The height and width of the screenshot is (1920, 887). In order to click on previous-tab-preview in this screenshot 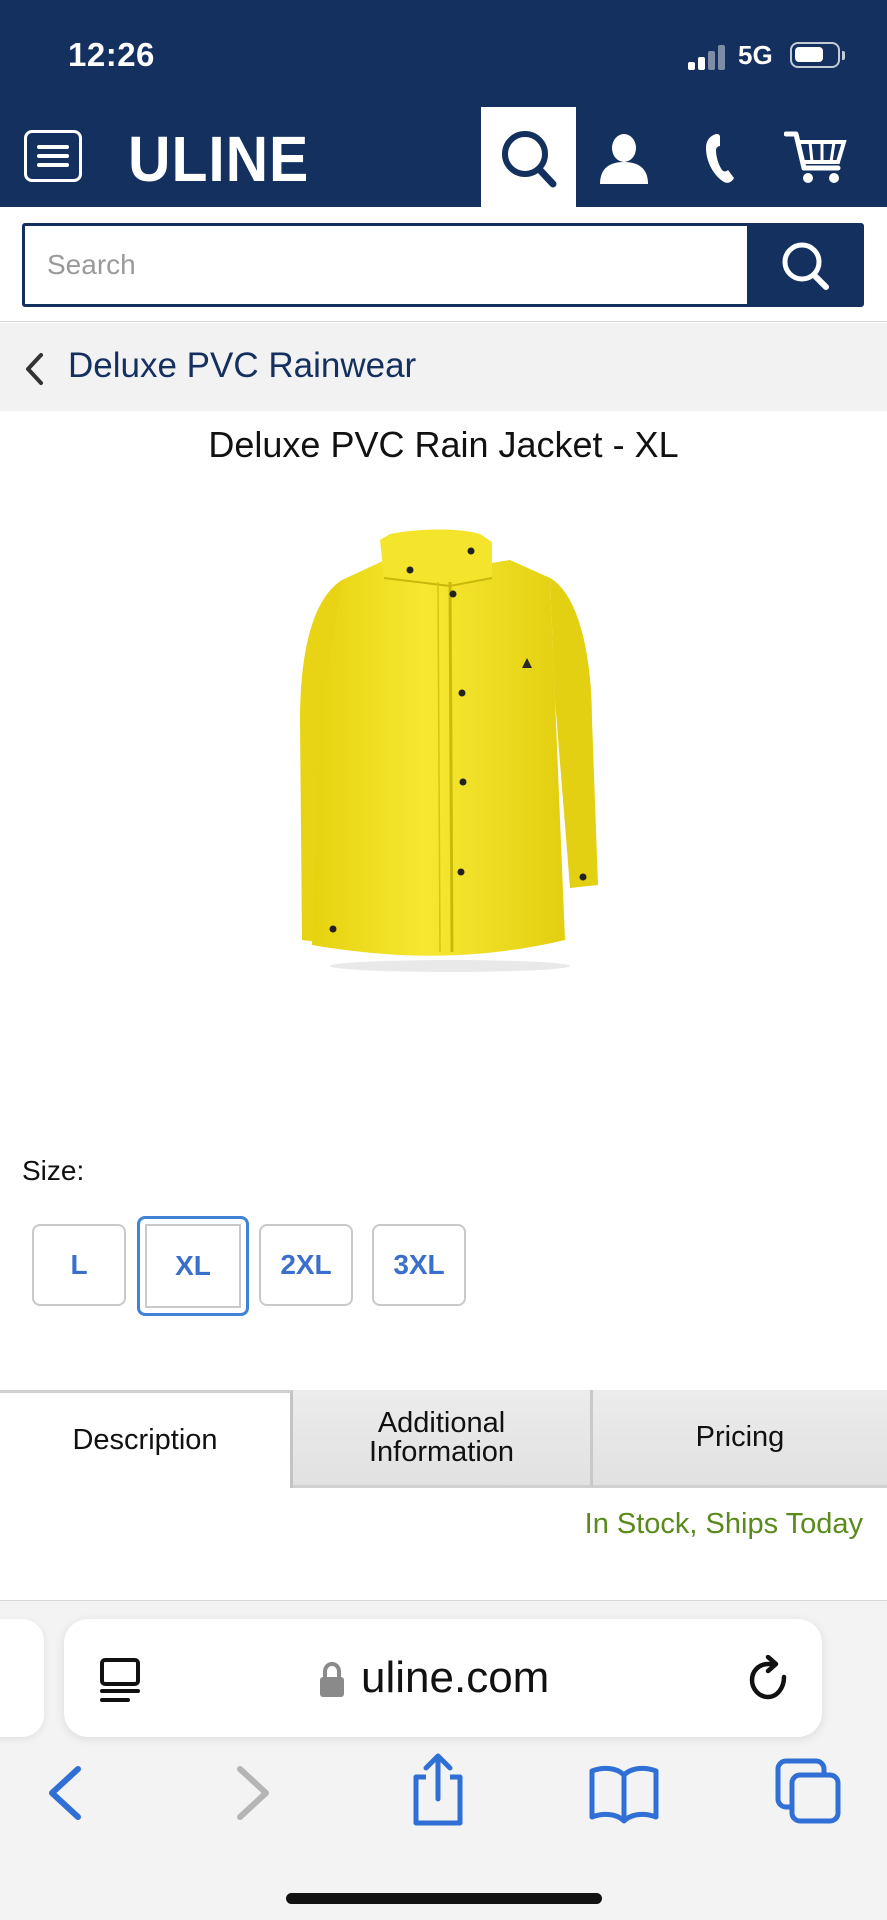, I will do `click(22, 1678)`.